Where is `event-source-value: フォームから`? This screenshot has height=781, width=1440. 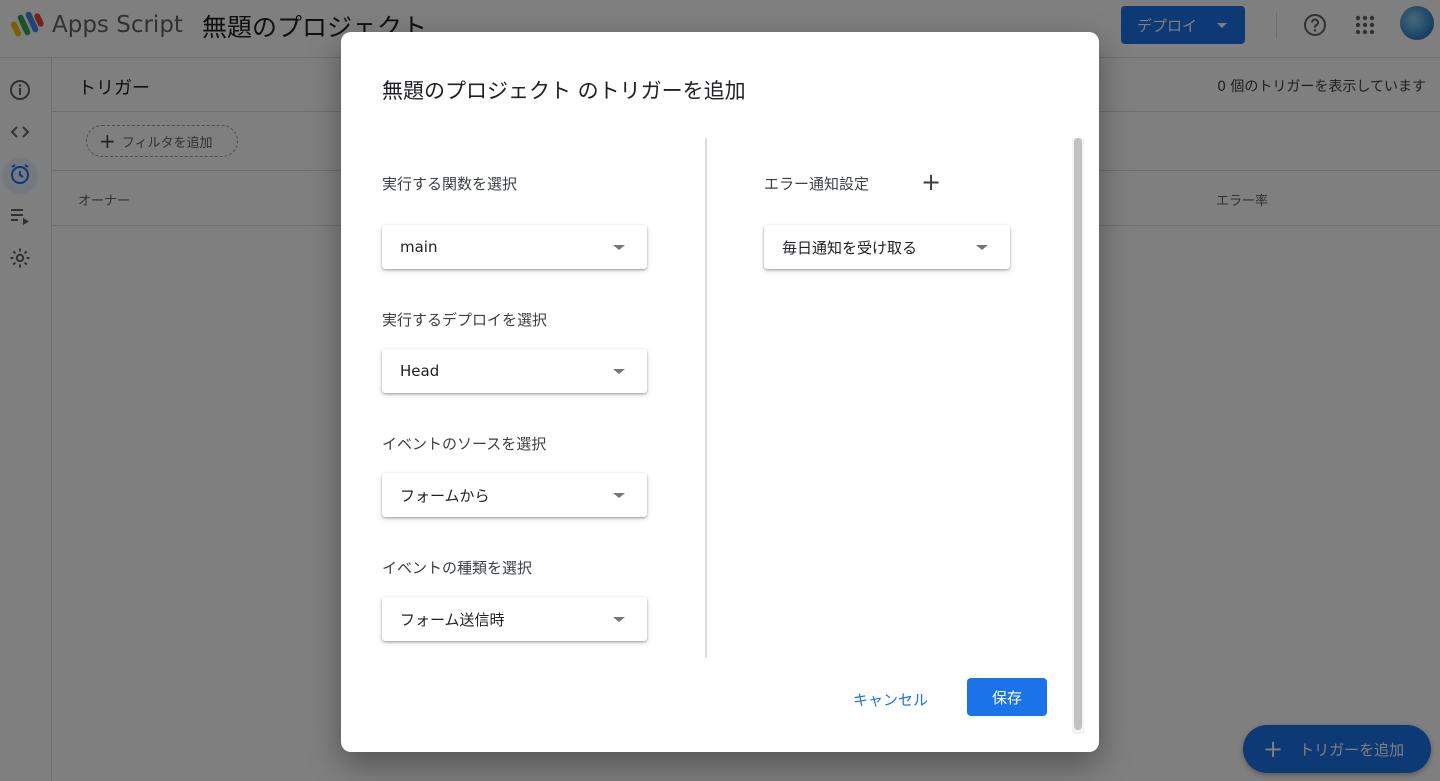 event-source-value: フォームから is located at coordinates (445, 495).